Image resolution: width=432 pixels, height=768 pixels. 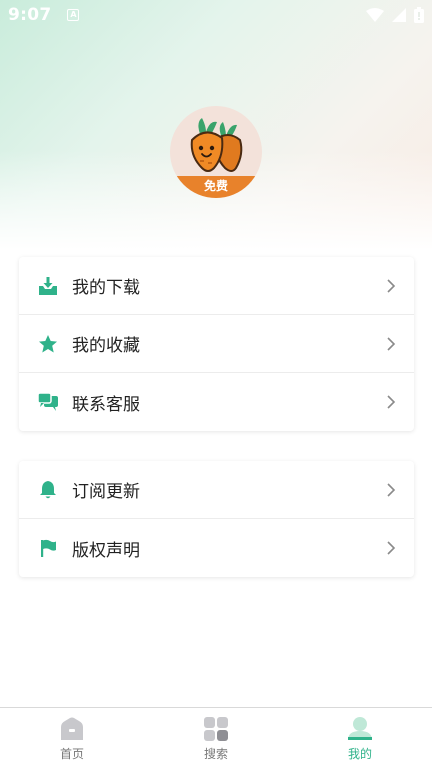 What do you see at coordinates (375, 15) in the screenshot?
I see `wifi-icon` at bounding box center [375, 15].